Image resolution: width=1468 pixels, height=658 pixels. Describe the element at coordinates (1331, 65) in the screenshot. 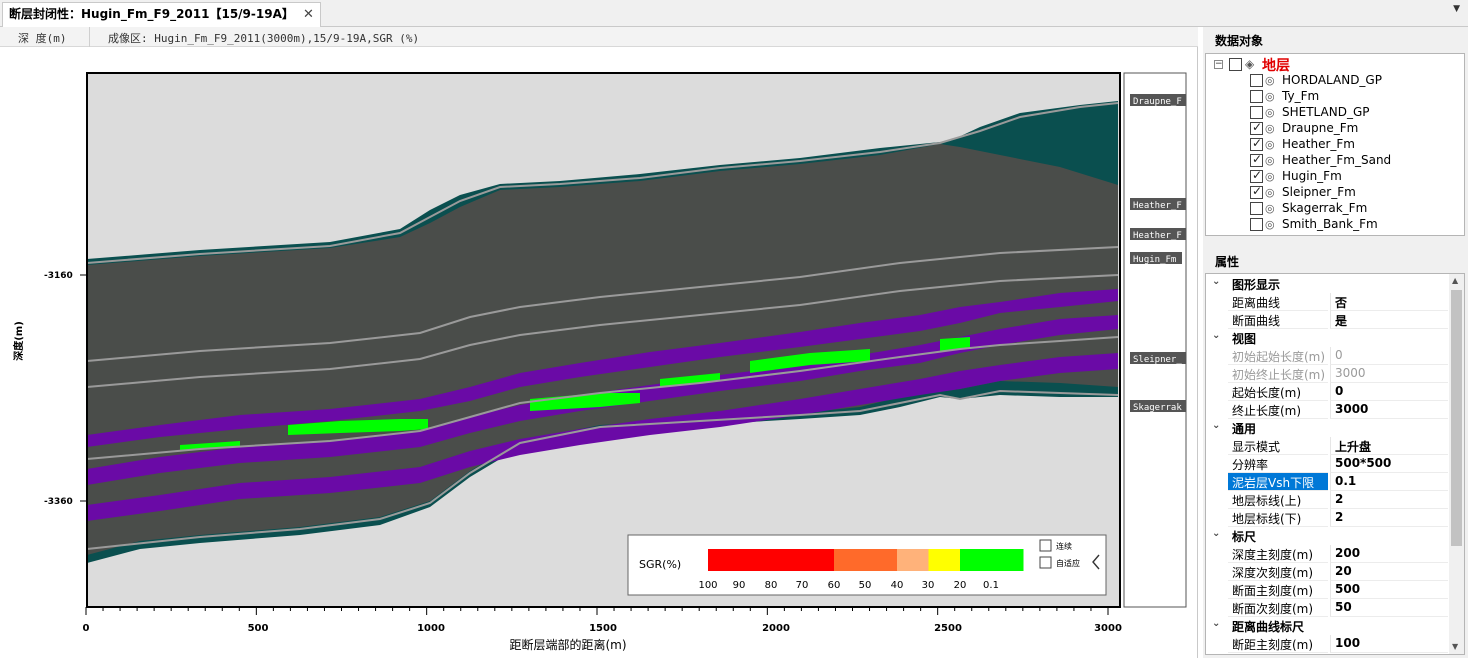

I see `tree-root-stratum: − ◈ 地层` at that location.